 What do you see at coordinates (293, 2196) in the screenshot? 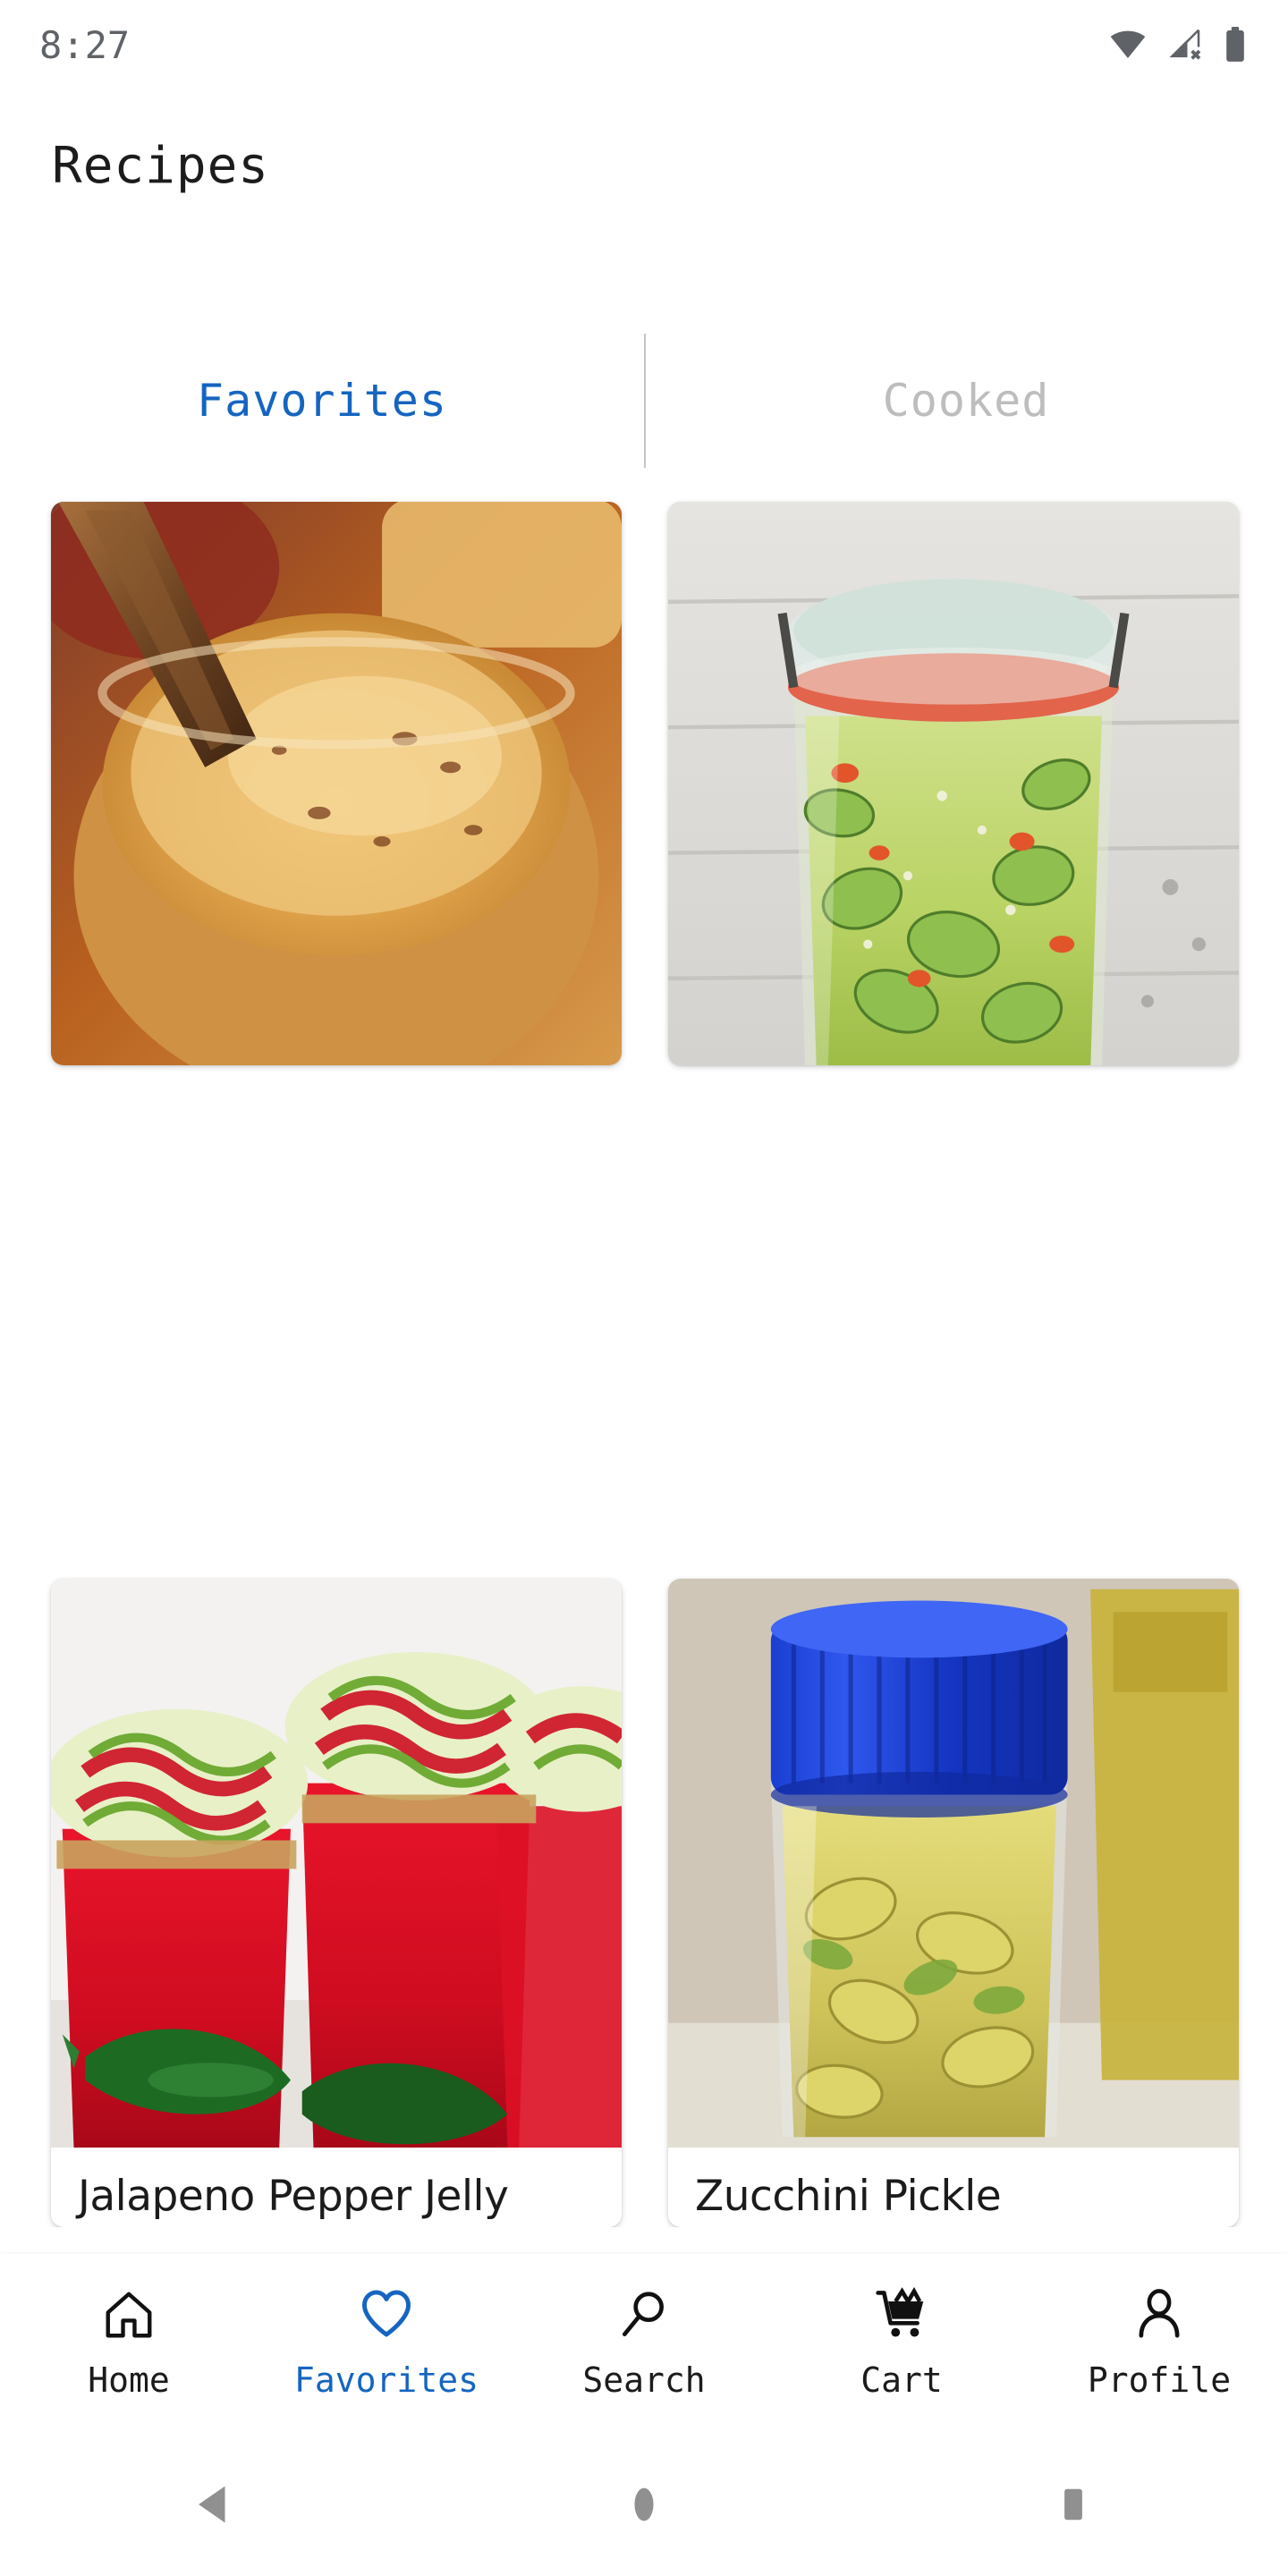
I see `recipe-title: Jalapeno Pepper Jelly` at bounding box center [293, 2196].